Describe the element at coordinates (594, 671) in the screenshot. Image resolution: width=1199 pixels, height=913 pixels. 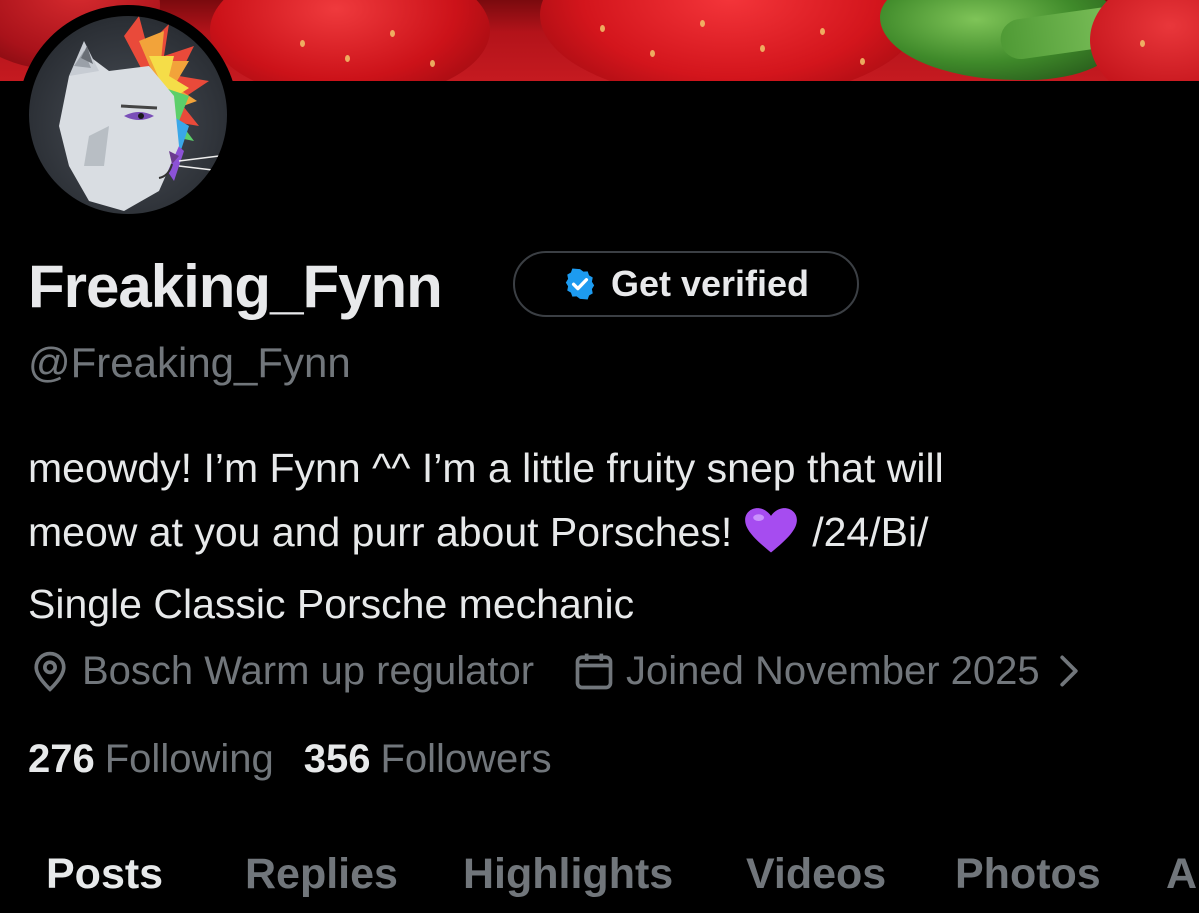
I see `calendar-icon` at that location.